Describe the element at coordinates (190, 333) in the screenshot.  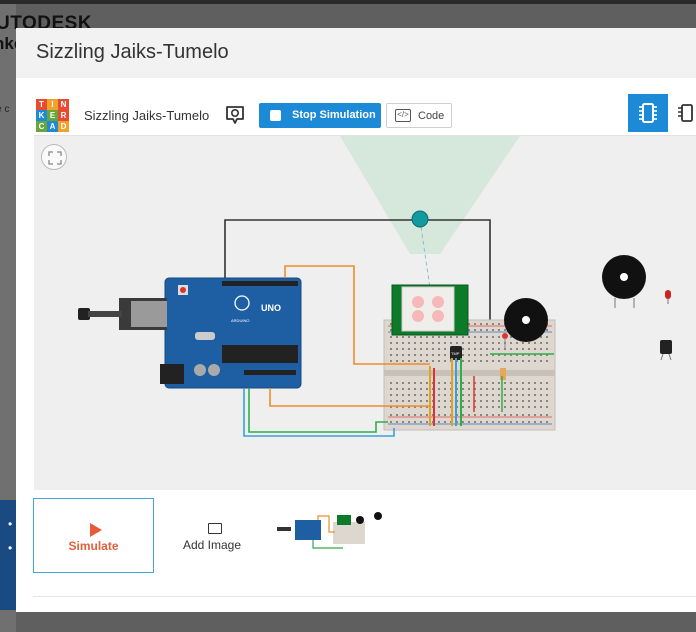
I see `arduino-uno: UNO ARDUINO` at that location.